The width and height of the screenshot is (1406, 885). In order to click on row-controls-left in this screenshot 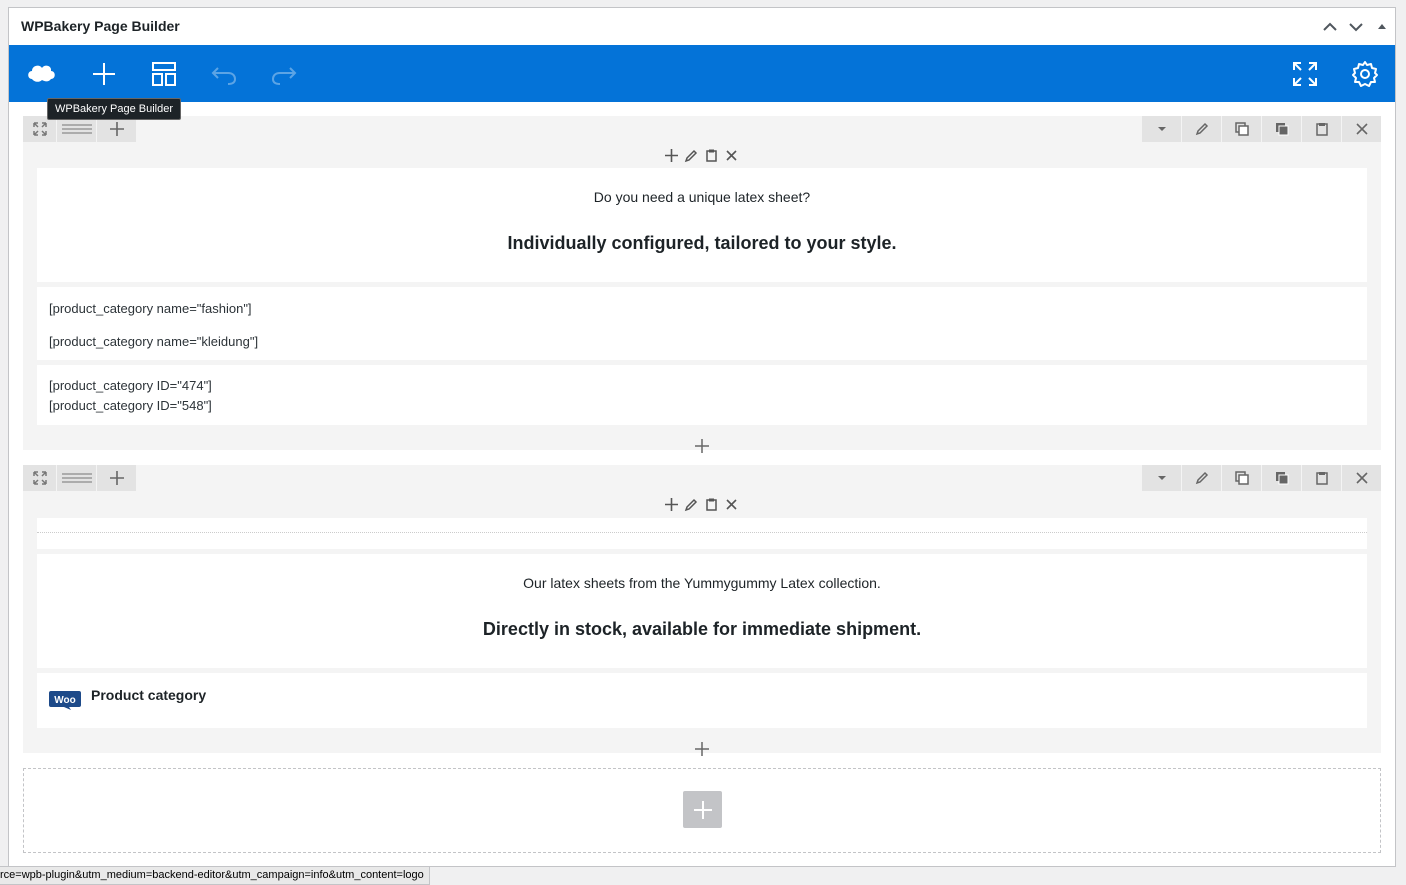, I will do `click(80, 478)`.